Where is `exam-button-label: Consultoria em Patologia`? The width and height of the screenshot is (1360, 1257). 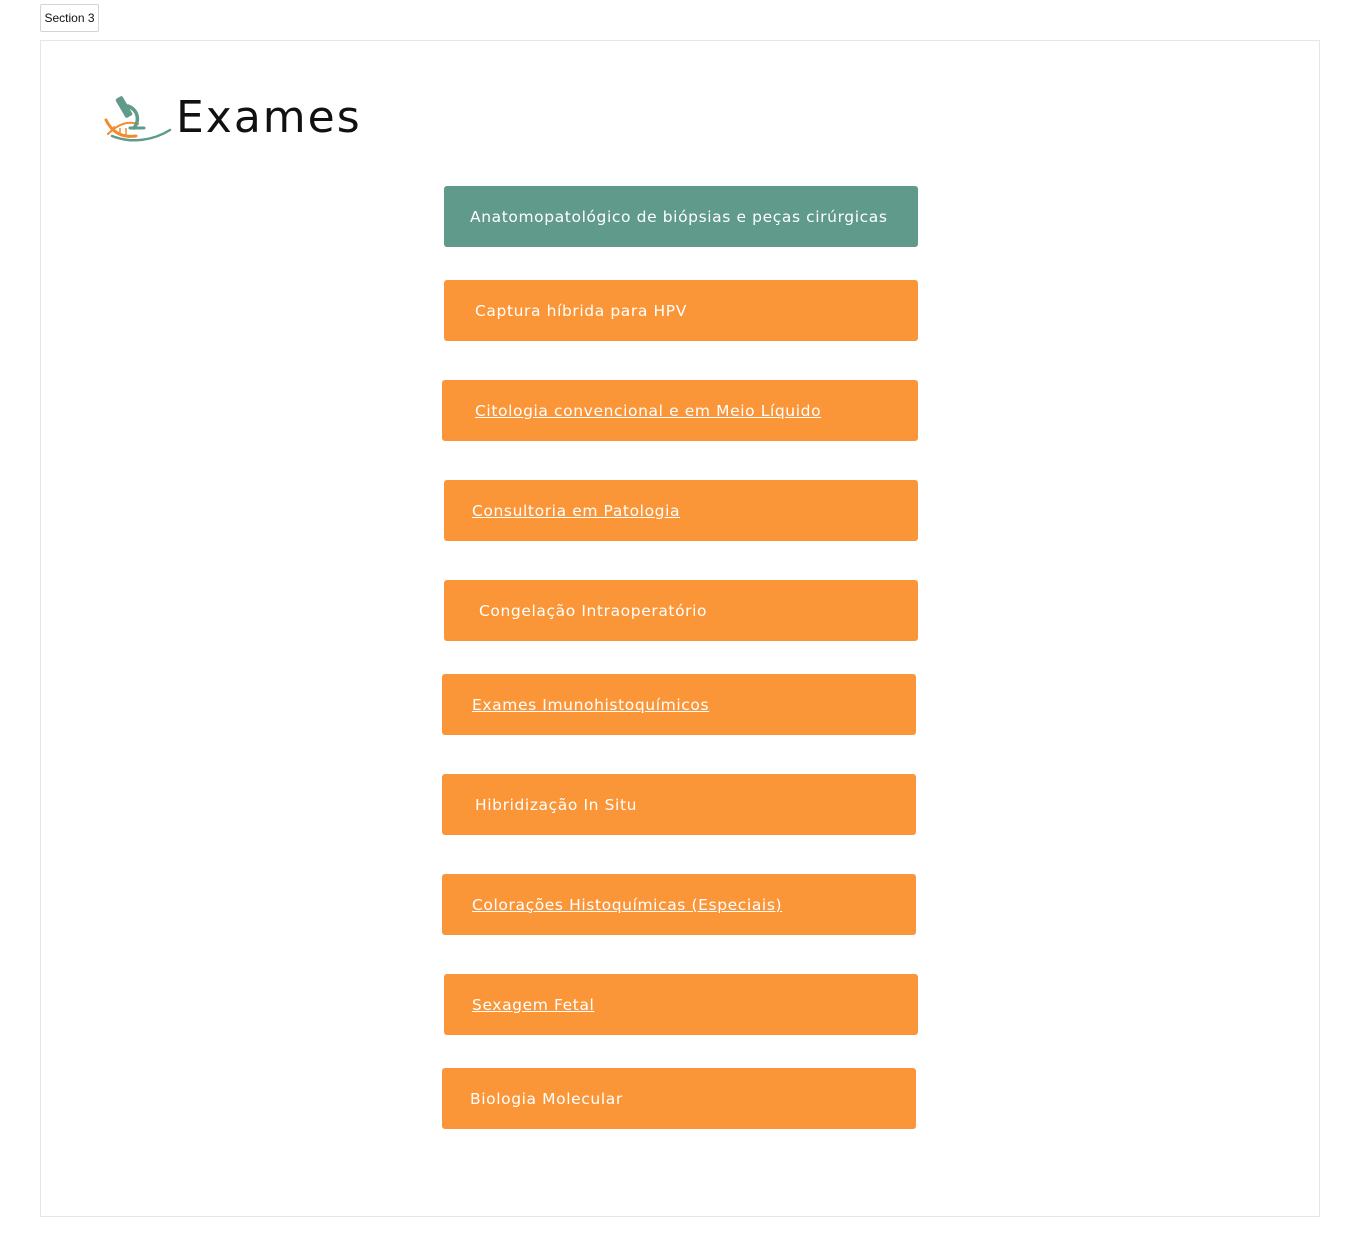 exam-button-label: Consultoria em Patologia is located at coordinates (576, 510).